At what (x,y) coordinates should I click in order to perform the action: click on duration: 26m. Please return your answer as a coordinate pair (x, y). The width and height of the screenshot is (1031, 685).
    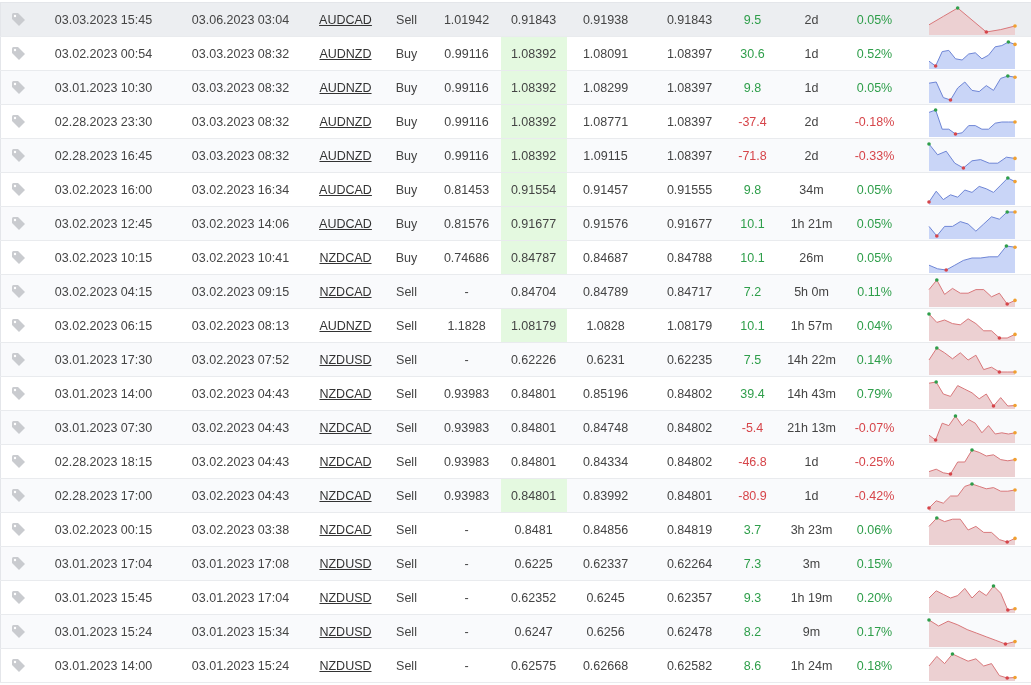
    Looking at the image, I should click on (811, 257).